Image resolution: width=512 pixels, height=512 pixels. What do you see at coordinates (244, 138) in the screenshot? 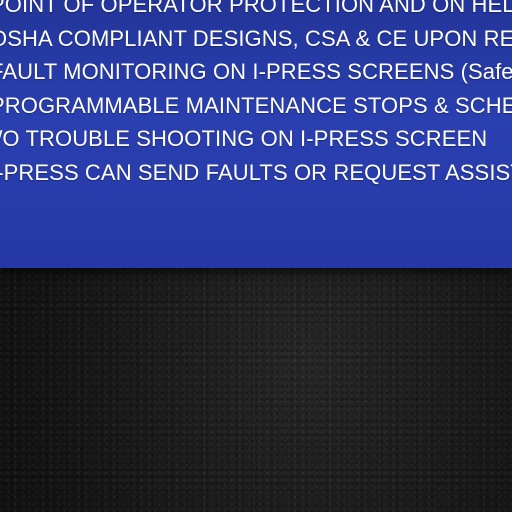
I see `feature-item-io-troubleshooting: I/O TROUBLE SHOOTING ON I-PRESS SCREEN` at bounding box center [244, 138].